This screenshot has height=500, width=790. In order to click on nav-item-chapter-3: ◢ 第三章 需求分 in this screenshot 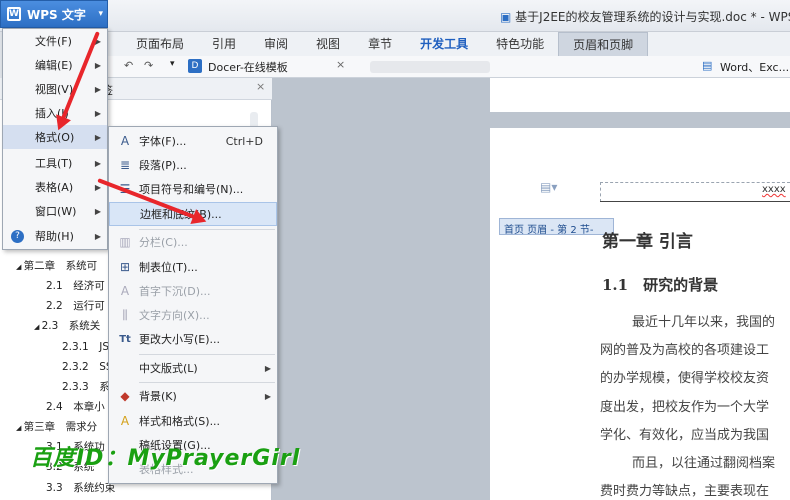, I will do `click(56, 426)`.